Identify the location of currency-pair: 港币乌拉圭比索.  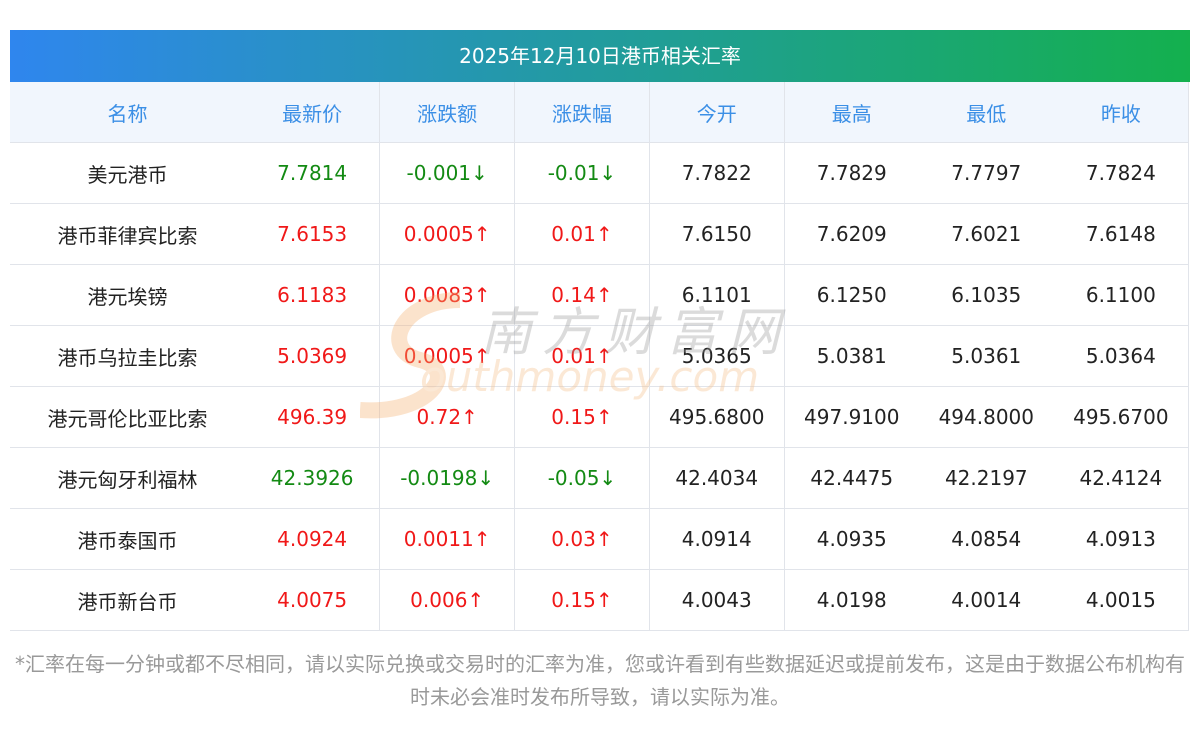
(127, 356).